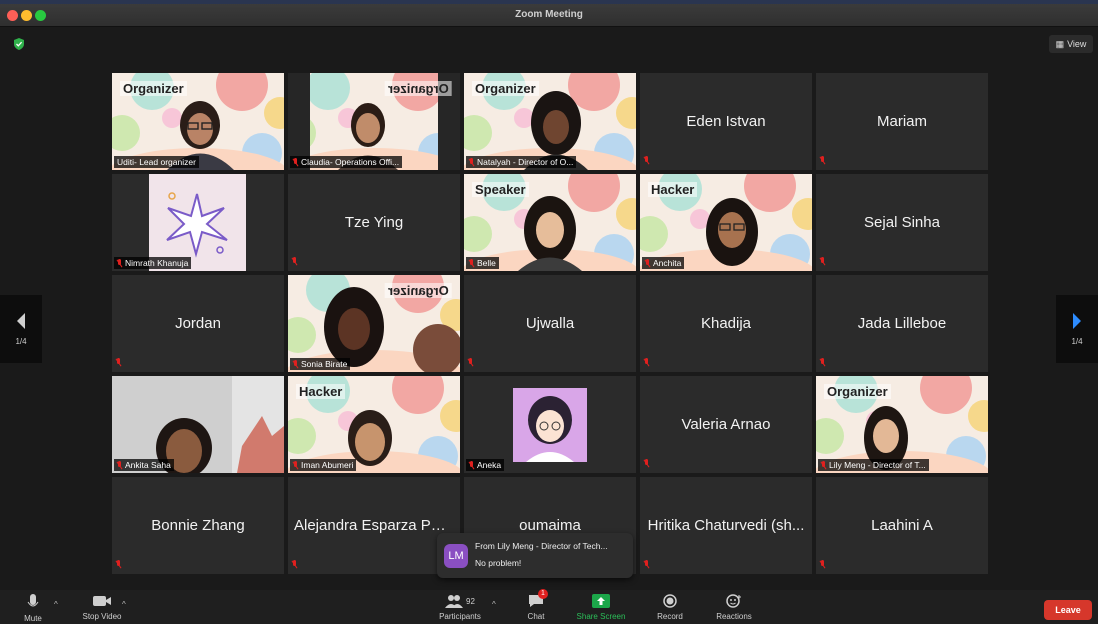  I want to click on participant-name: Jordan, so click(198, 323).